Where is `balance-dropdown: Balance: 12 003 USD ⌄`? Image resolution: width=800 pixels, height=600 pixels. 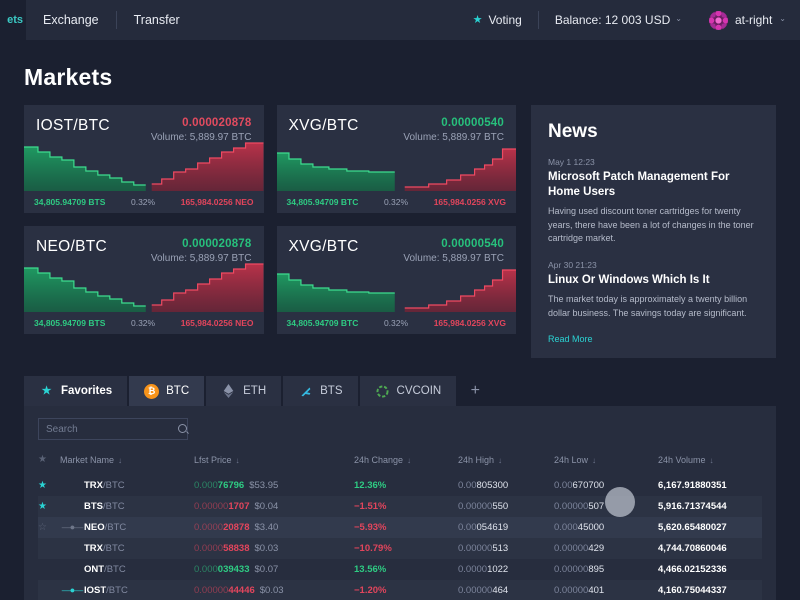 balance-dropdown: Balance: 12 003 USD ⌄ is located at coordinates (617, 20).